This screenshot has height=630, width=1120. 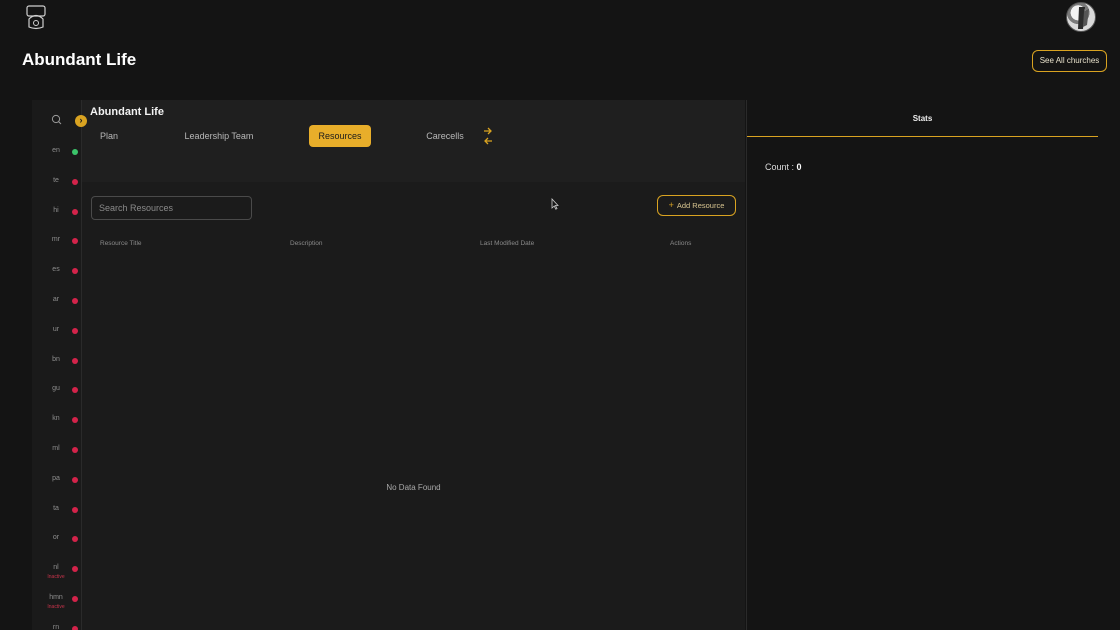 I want to click on rail-item-rn: rn, so click(x=57, y=626).